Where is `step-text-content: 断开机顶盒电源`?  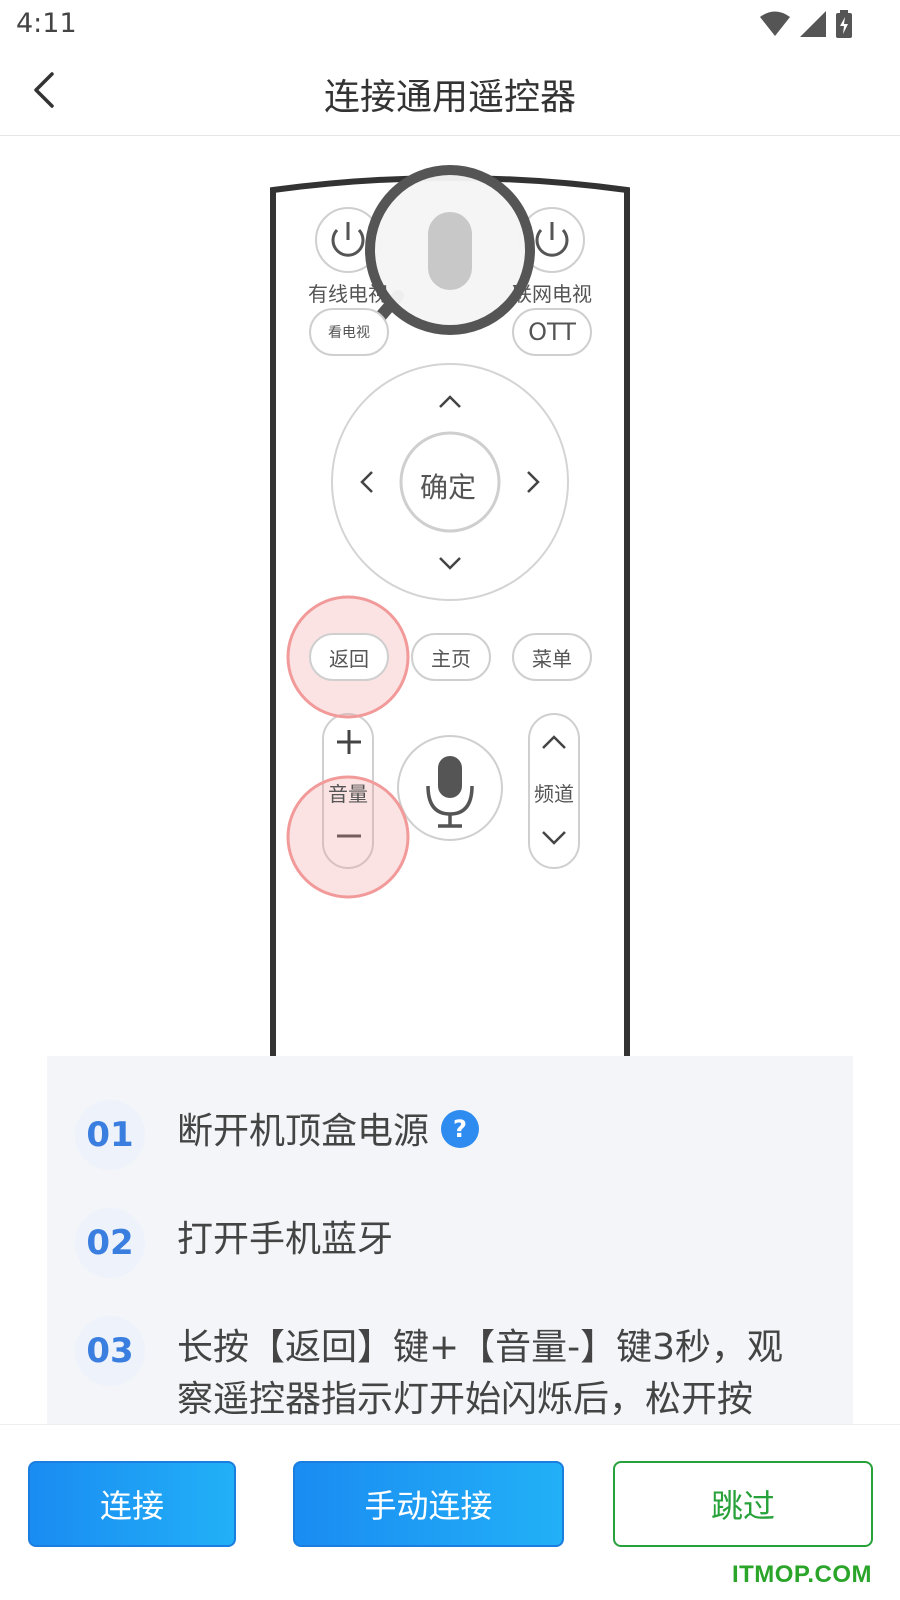
step-text-content: 断开机顶盒电源 is located at coordinates (303, 1131).